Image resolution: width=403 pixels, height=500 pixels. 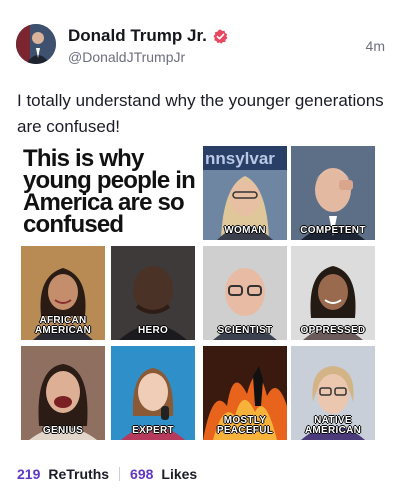 What do you see at coordinates (245, 393) in the screenshot?
I see `meme-tile-mostly-peaceful: MOSTLY PEACEFUL` at bounding box center [245, 393].